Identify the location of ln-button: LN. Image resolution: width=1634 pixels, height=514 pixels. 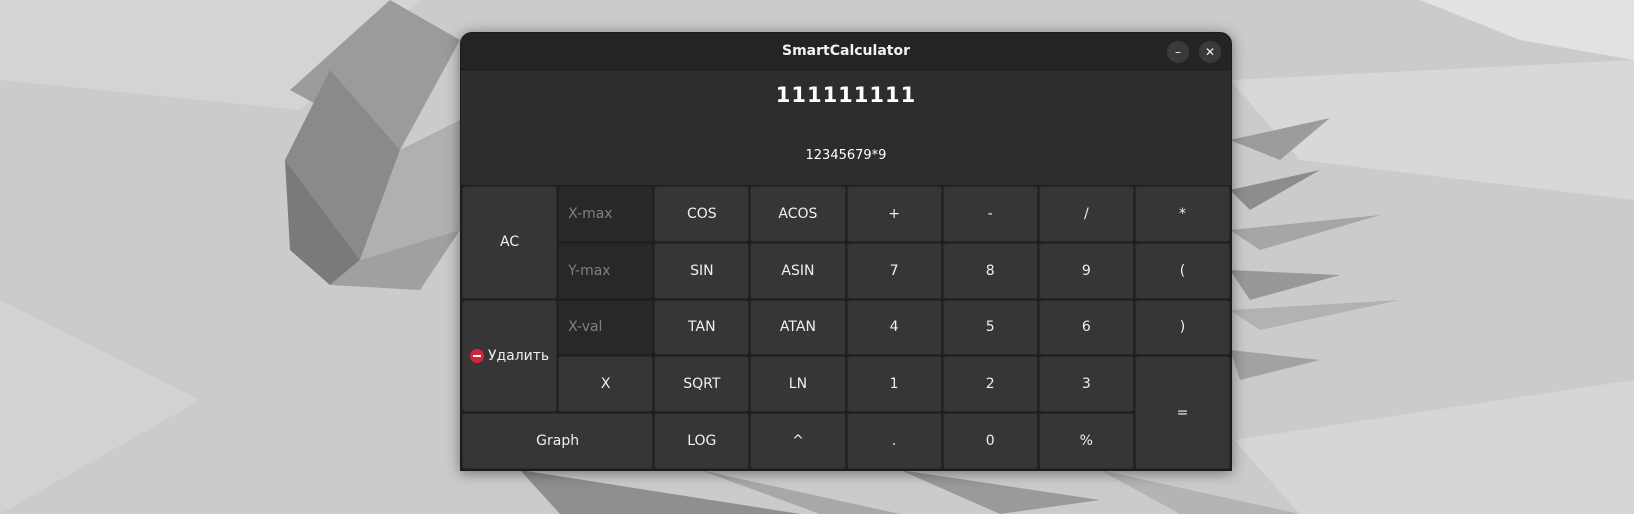
(798, 384).